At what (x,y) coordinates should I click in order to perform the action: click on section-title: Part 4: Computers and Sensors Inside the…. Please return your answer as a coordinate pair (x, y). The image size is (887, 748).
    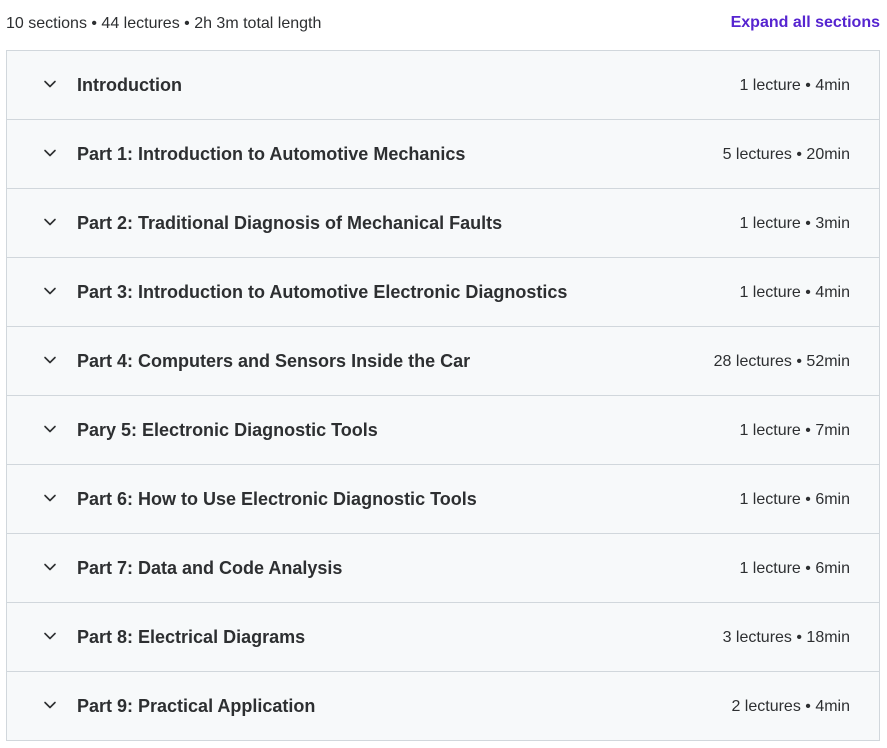
    Looking at the image, I should click on (274, 361).